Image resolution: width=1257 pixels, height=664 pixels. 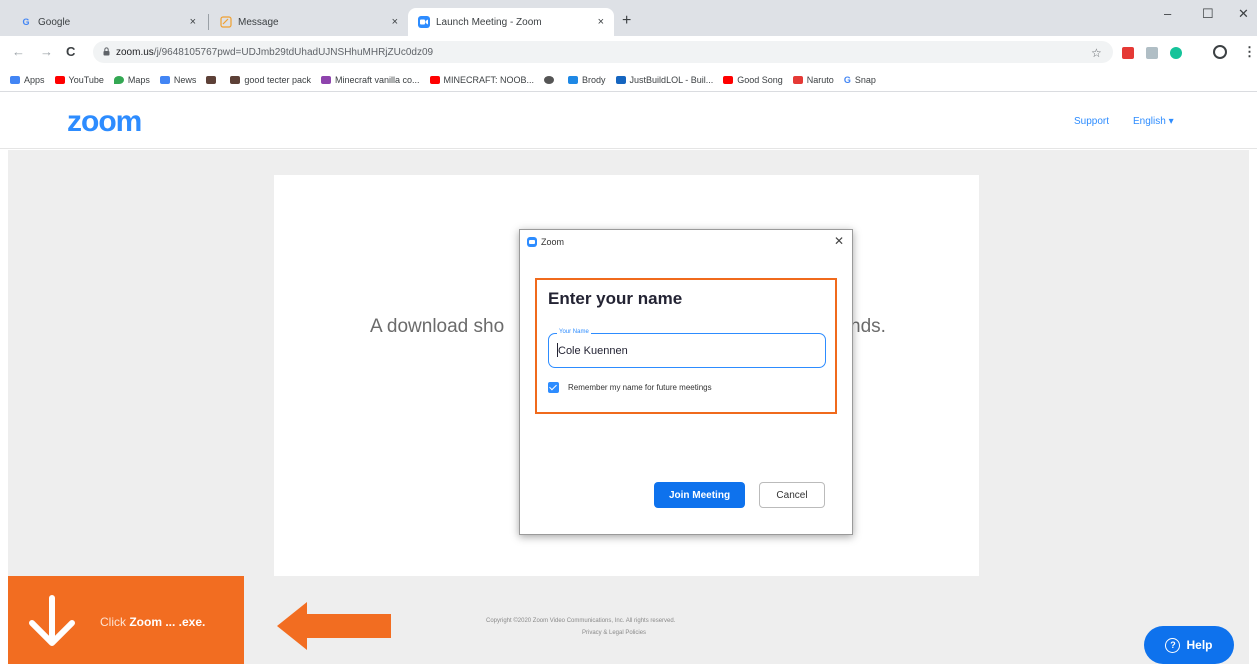 I want to click on download-filename: Zoom ... .exe., so click(x=167, y=622).